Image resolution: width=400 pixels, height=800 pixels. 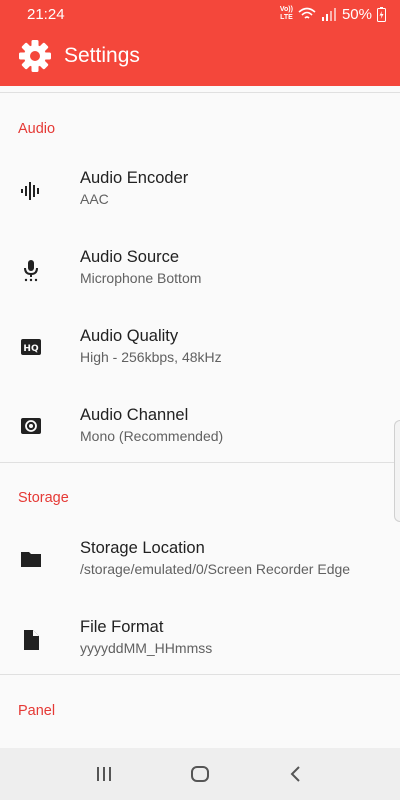 I want to click on folder-icon, so click(x=31, y=559).